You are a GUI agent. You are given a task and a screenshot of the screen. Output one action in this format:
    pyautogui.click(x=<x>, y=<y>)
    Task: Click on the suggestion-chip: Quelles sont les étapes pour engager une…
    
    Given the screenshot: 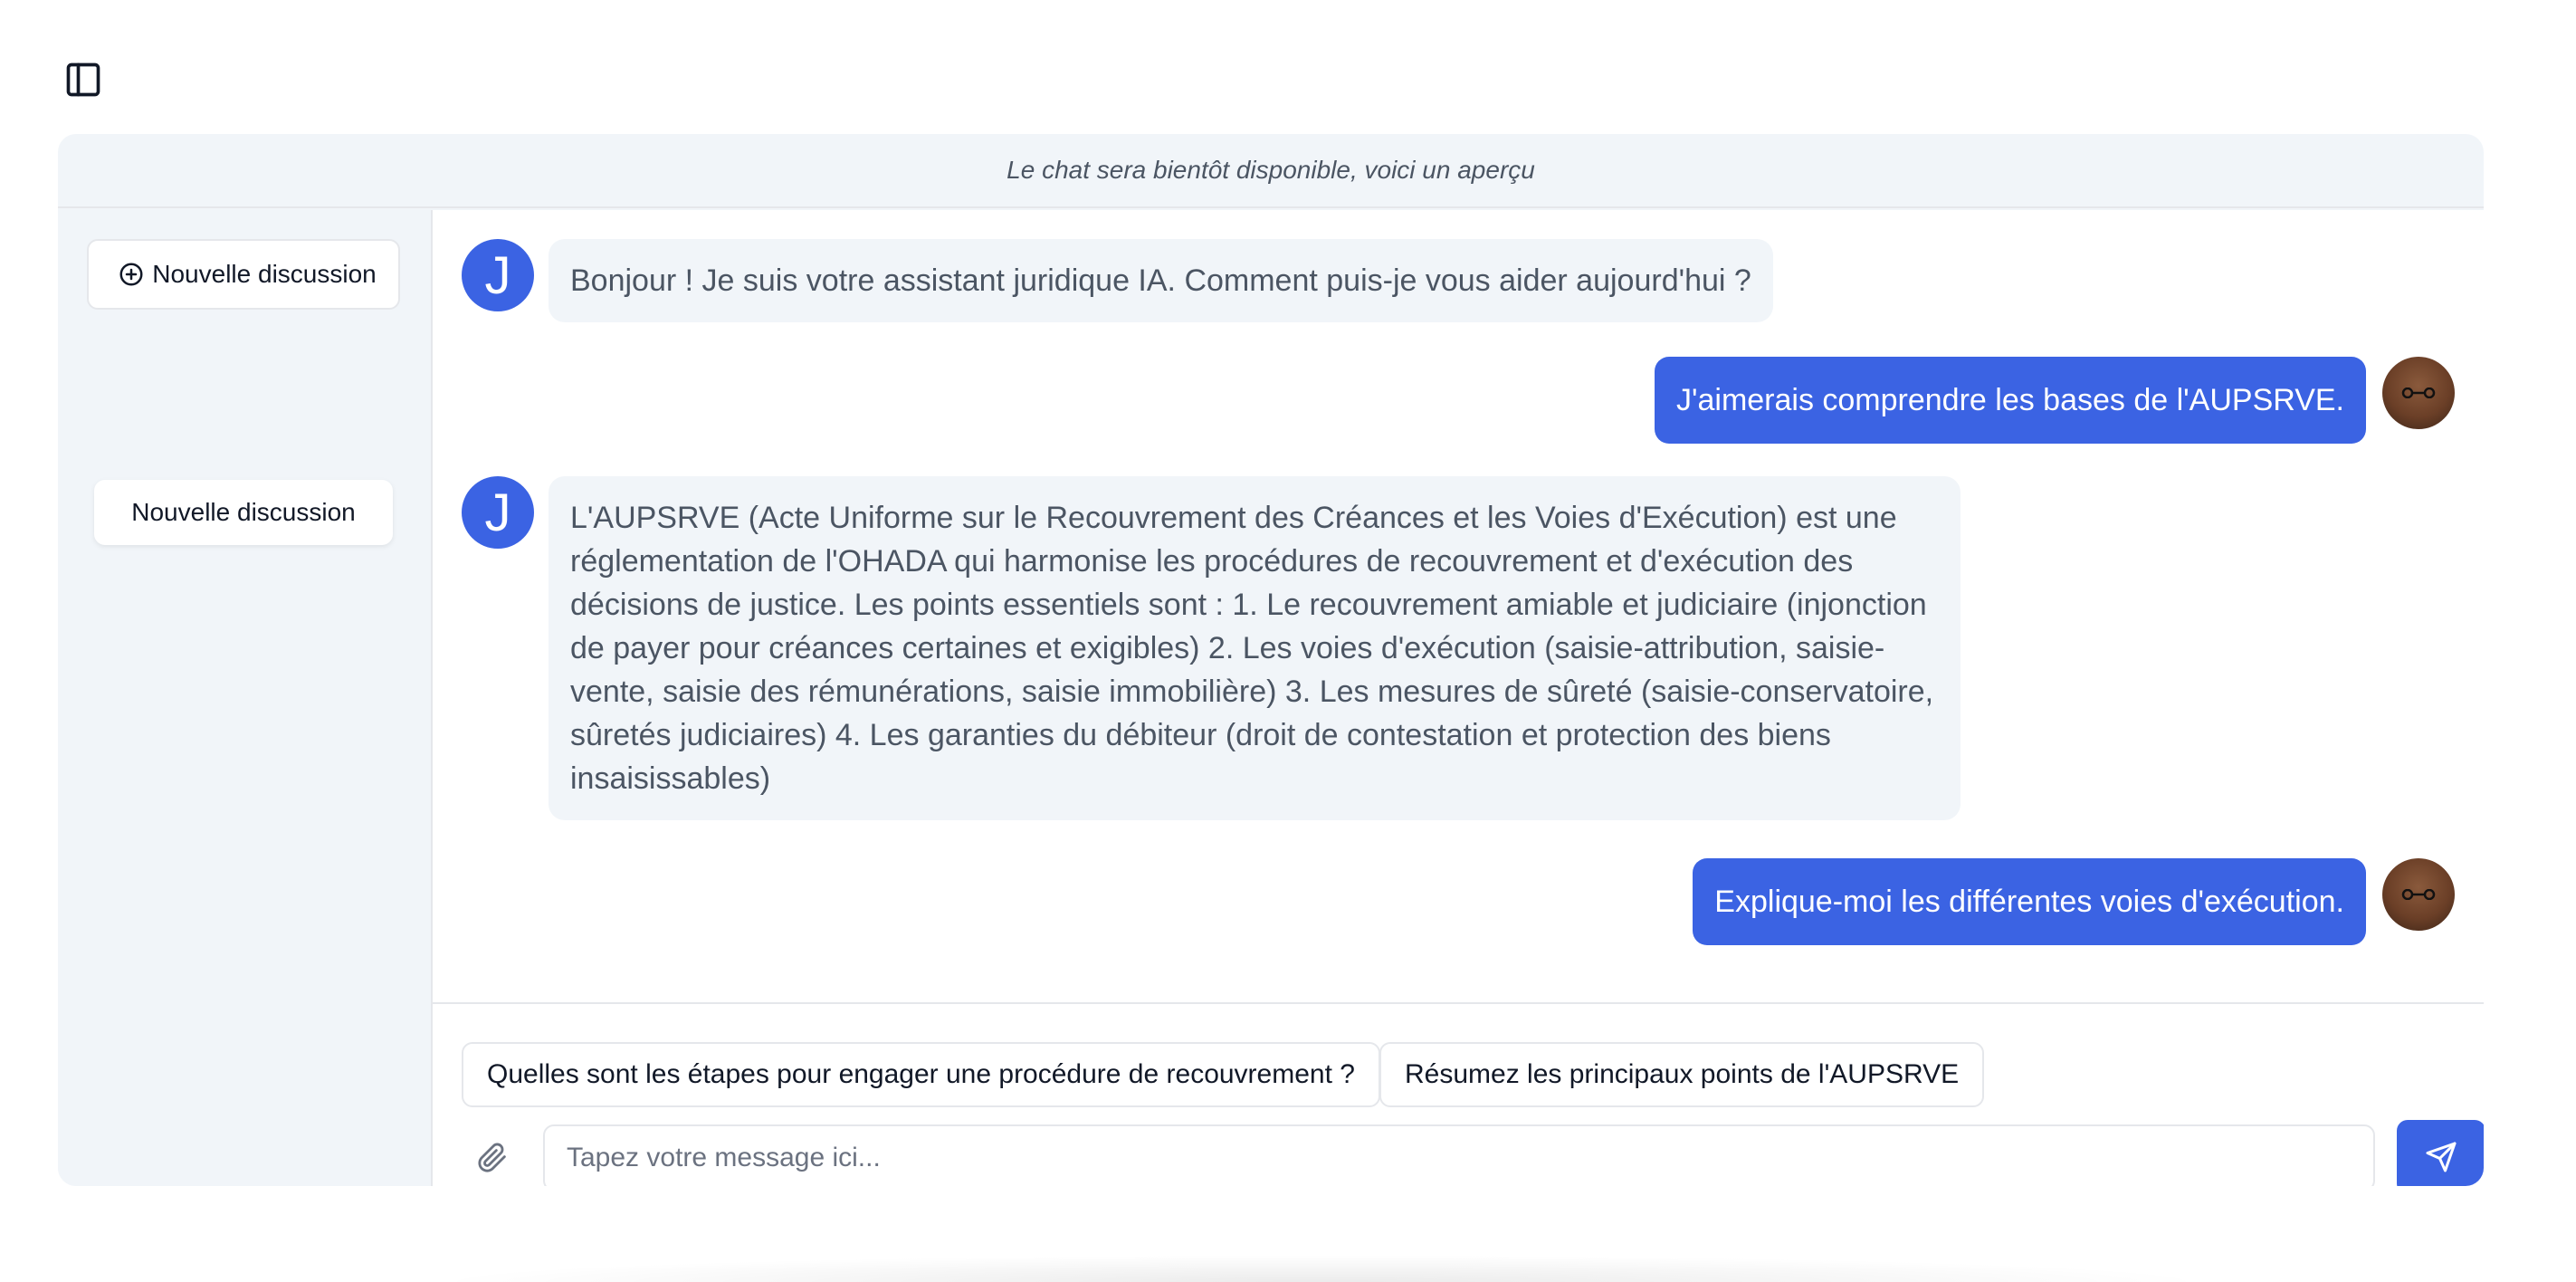 What is the action you would take?
    pyautogui.click(x=921, y=1074)
    